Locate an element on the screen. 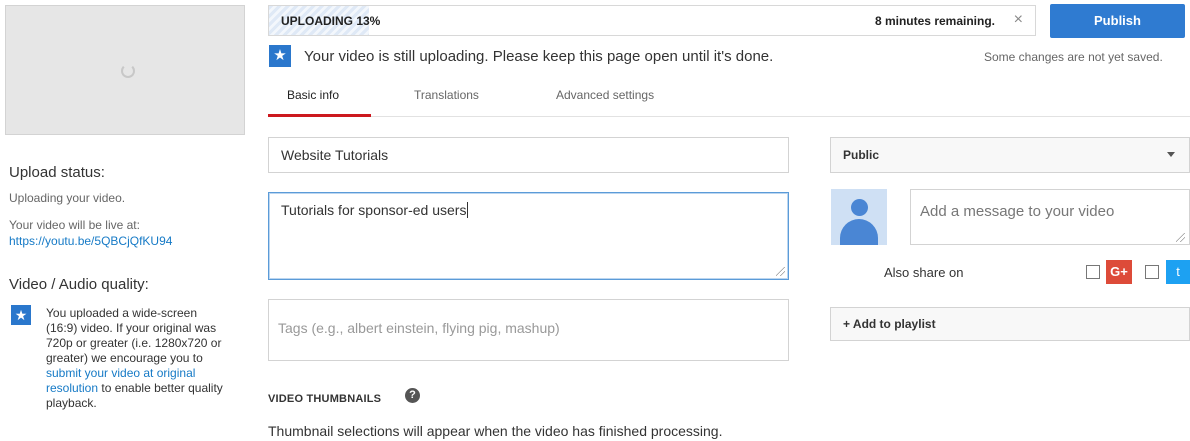 The image size is (1190, 441). tab-advanced-settings: Advanced settings is located at coordinates (605, 95).